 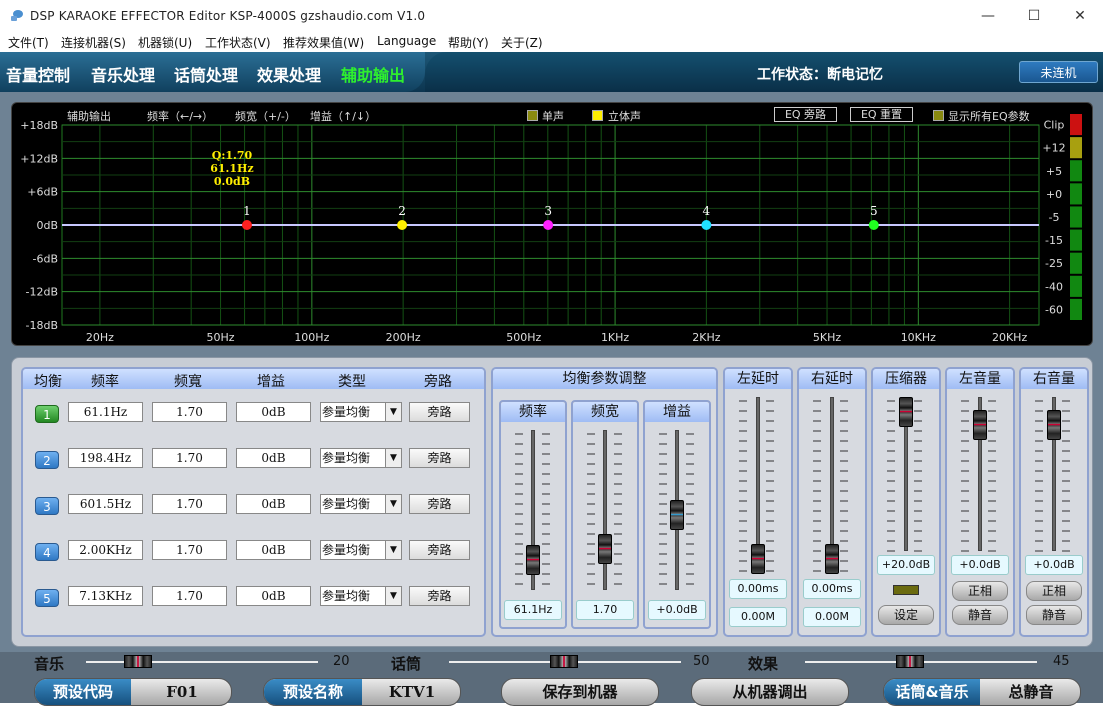 What do you see at coordinates (980, 425) in the screenshot?
I see `left-volume-slider-thumb` at bounding box center [980, 425].